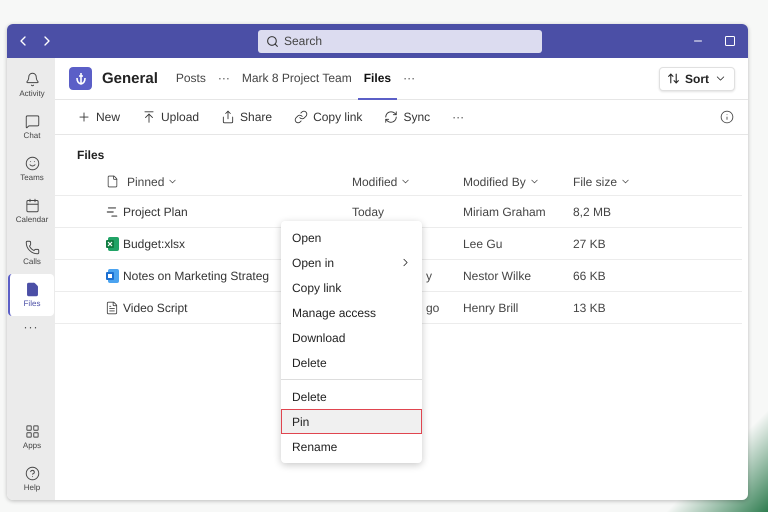 Image resolution: width=768 pixels, height=512 pixels. I want to click on chart-icon, so click(112, 211).